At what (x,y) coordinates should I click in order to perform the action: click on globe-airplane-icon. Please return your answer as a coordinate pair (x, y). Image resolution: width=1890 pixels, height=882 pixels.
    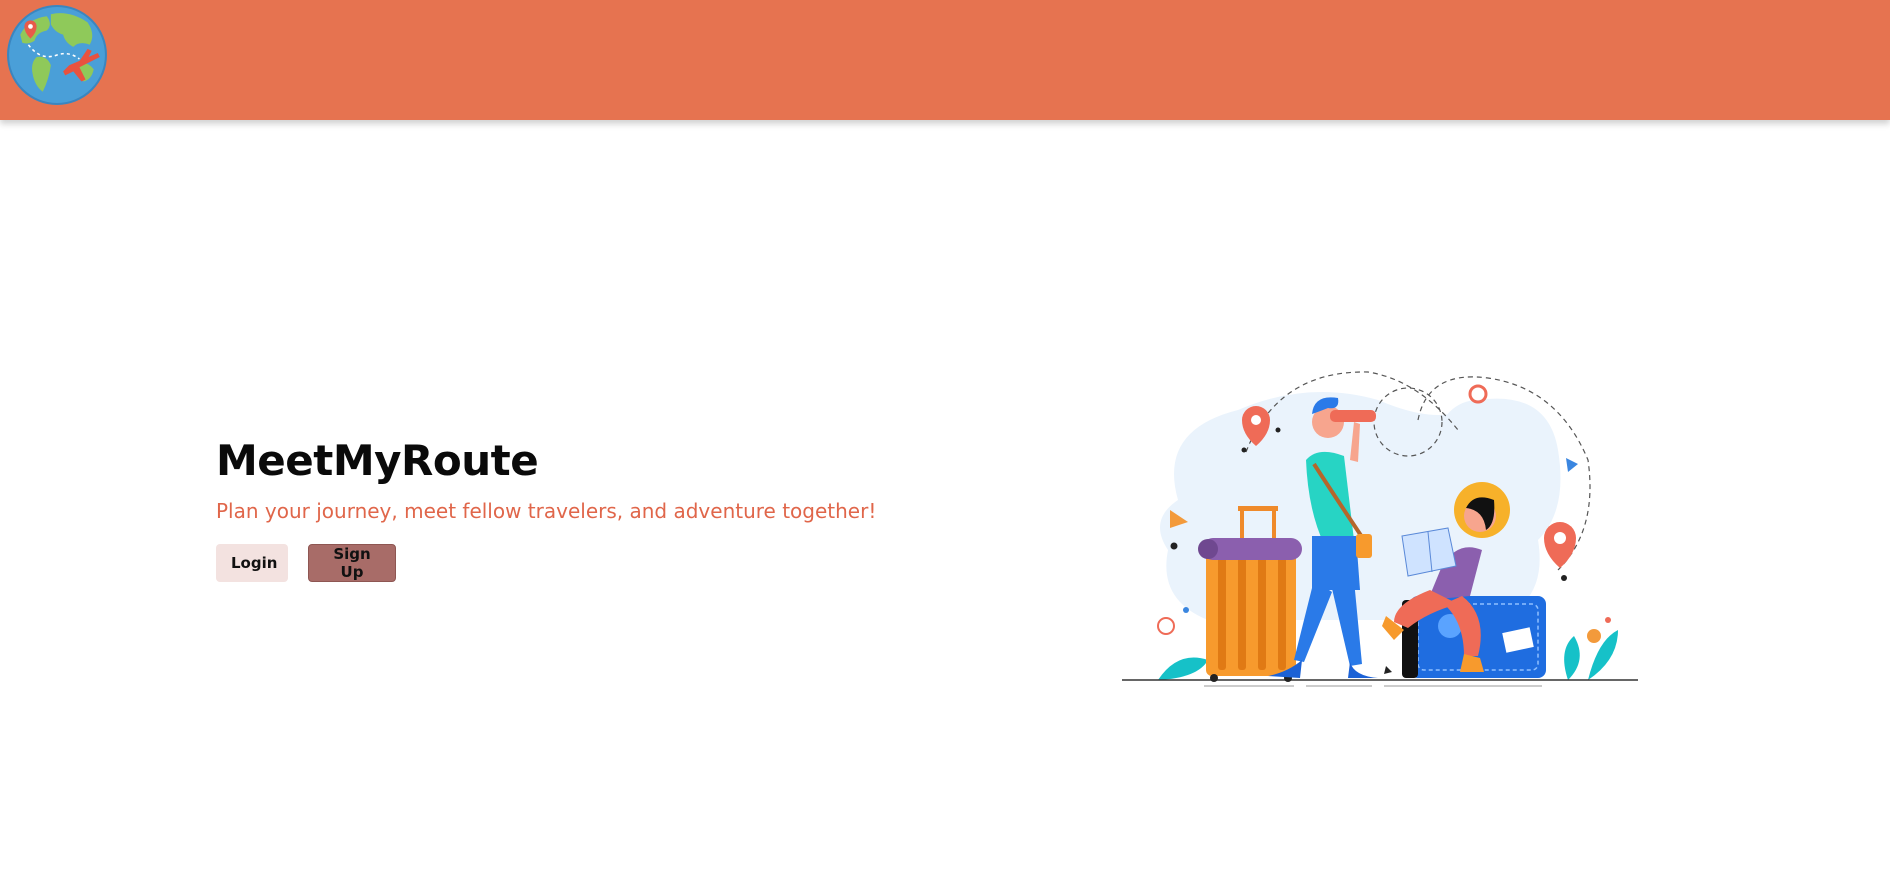
    Looking at the image, I should click on (57, 55).